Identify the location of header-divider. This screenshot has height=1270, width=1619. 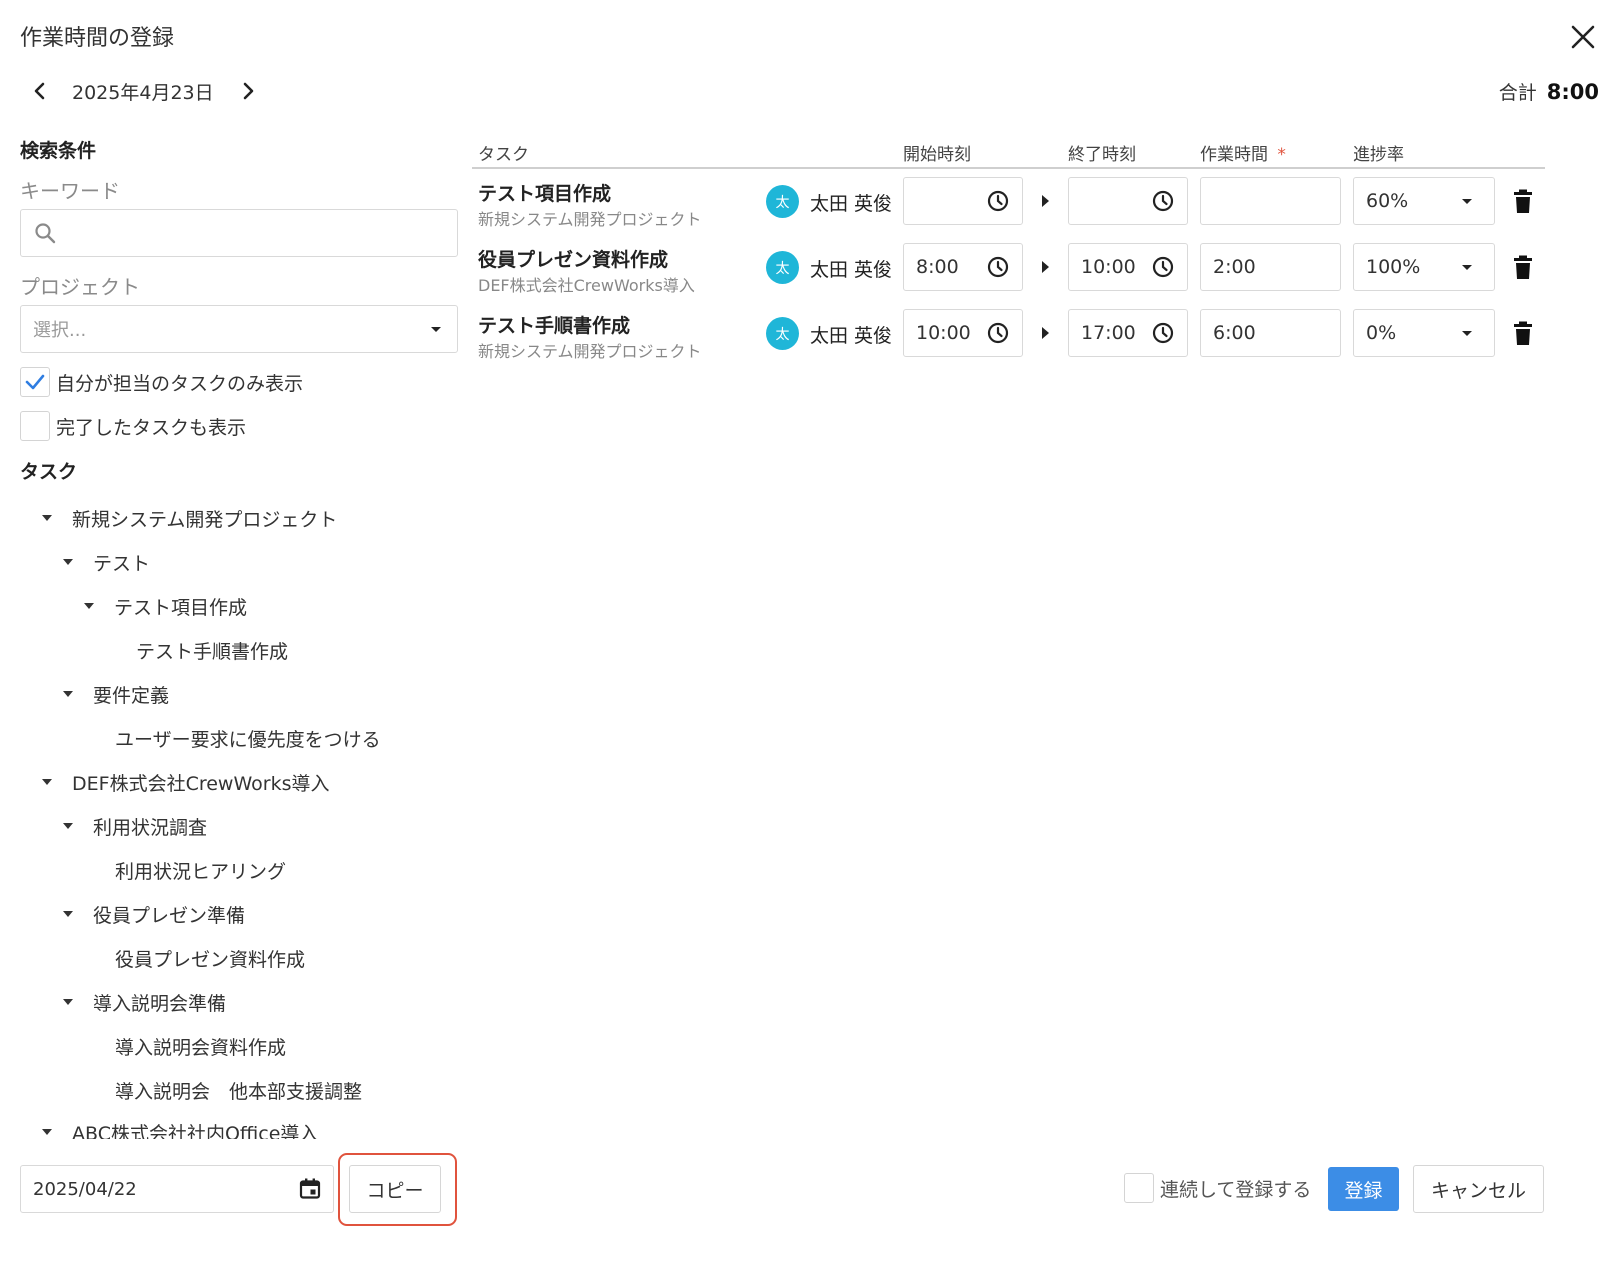
(1008, 168).